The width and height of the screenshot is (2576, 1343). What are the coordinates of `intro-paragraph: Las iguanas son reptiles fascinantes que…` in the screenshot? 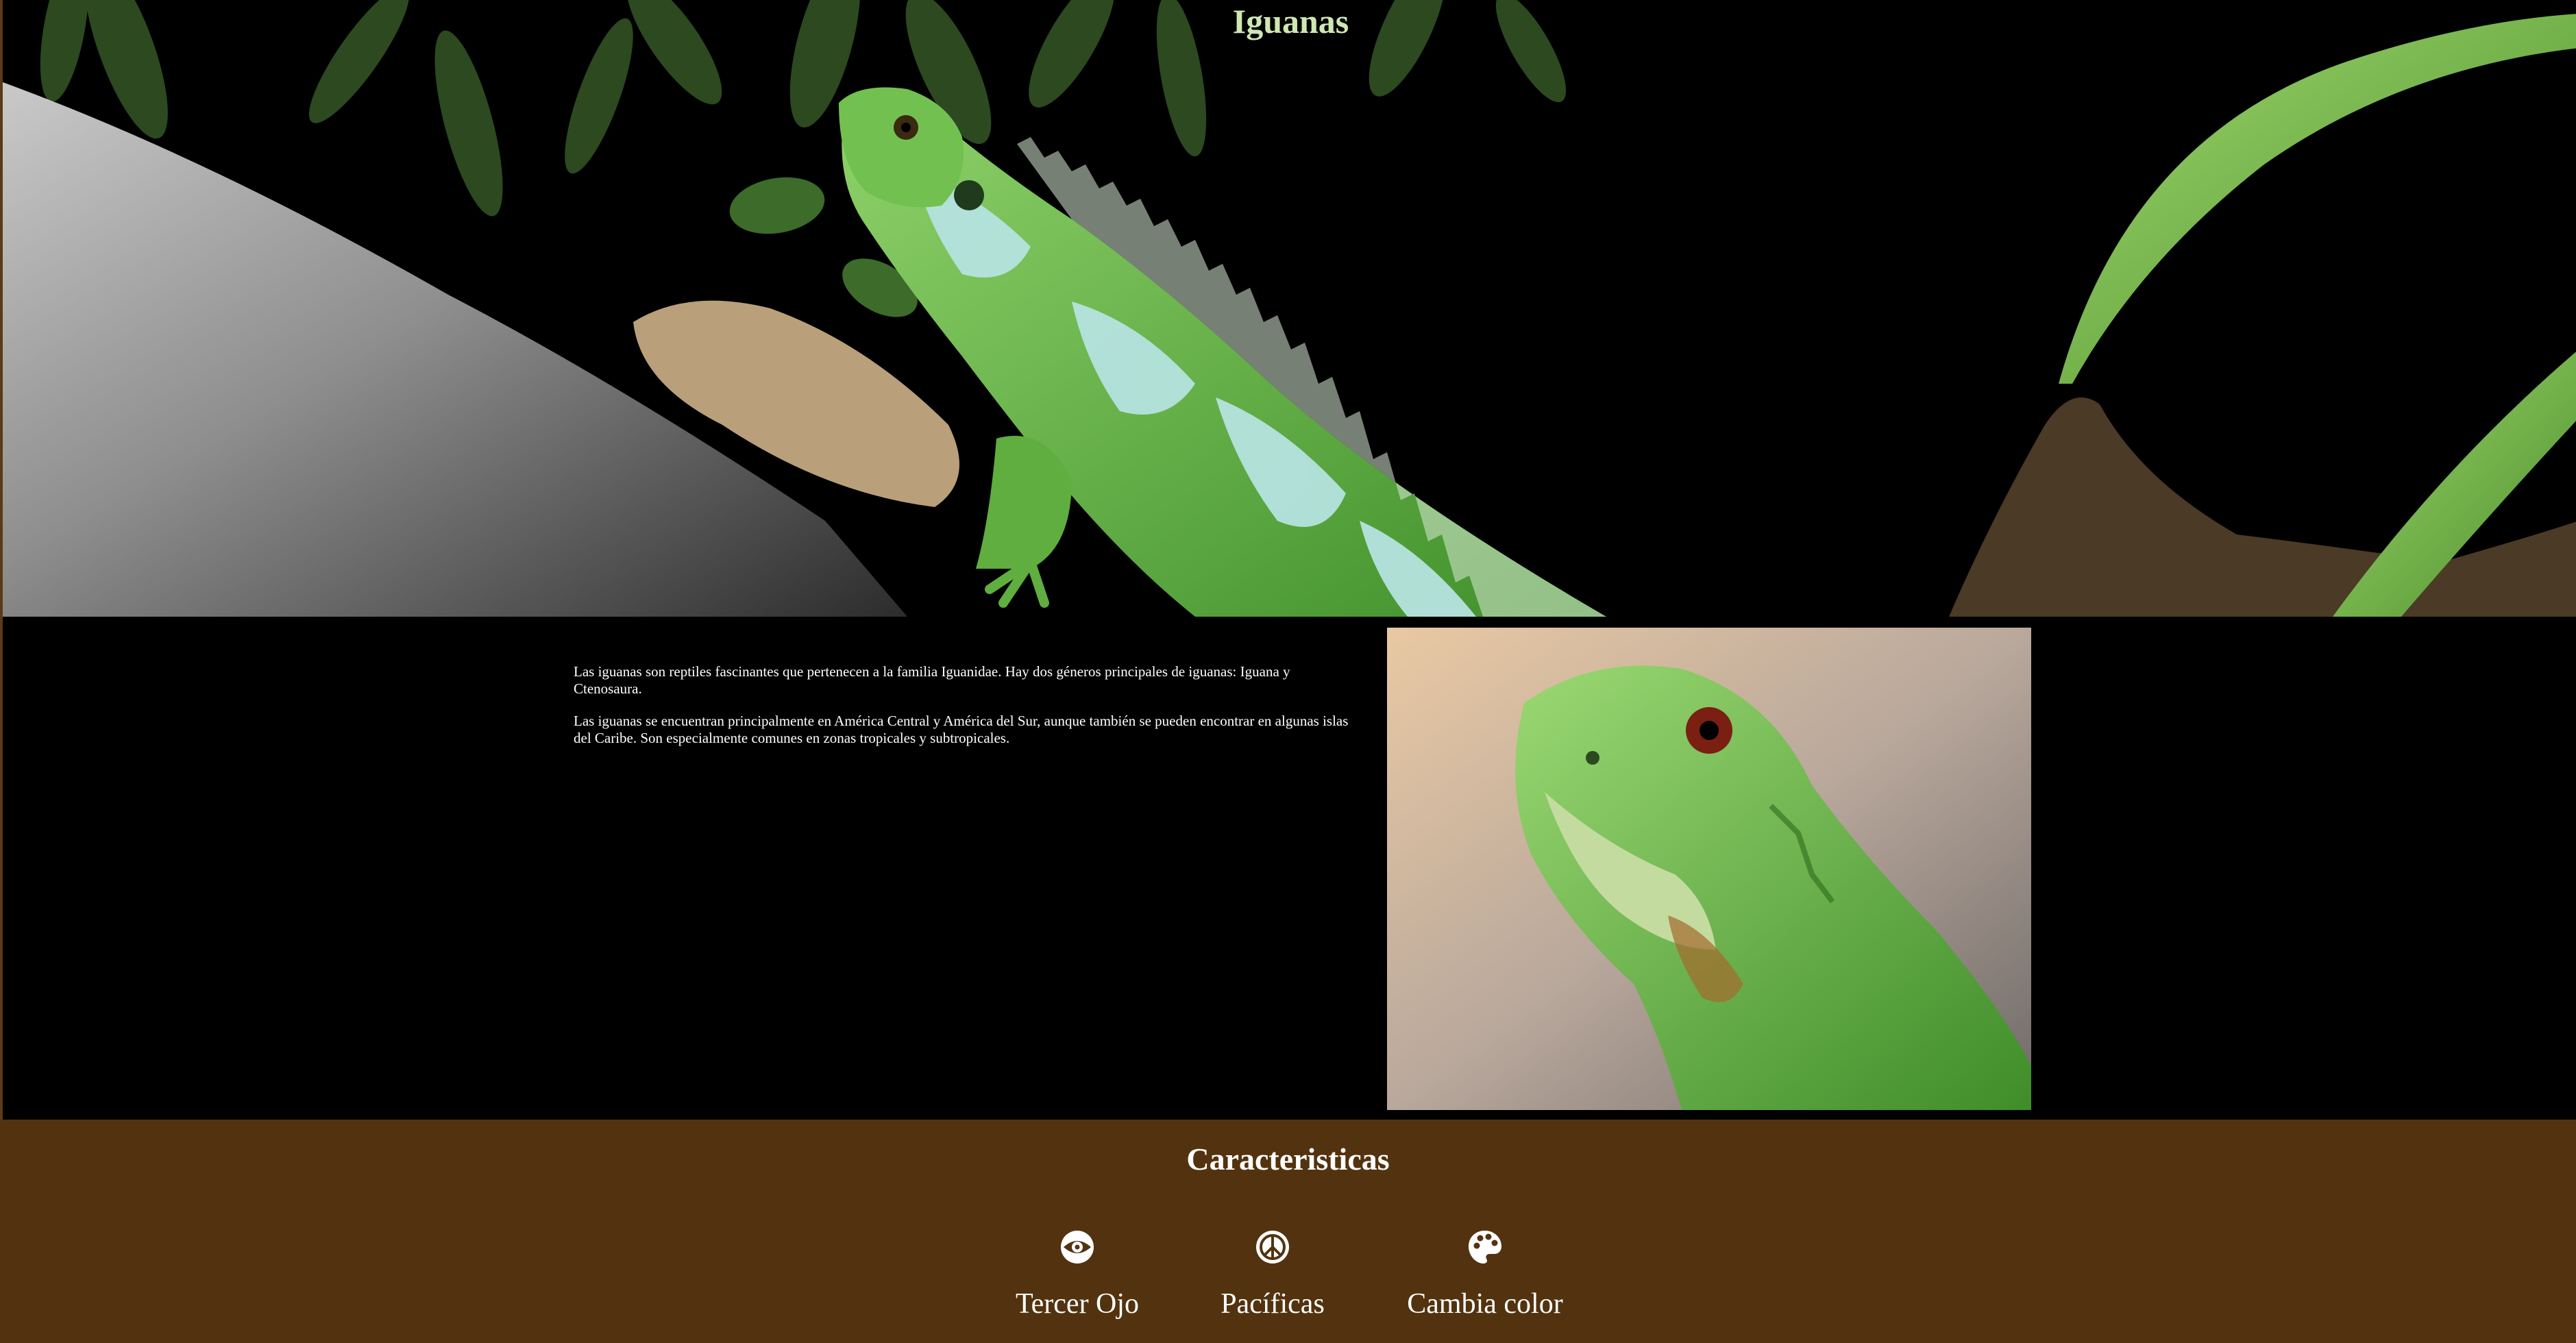 It's located at (932, 680).